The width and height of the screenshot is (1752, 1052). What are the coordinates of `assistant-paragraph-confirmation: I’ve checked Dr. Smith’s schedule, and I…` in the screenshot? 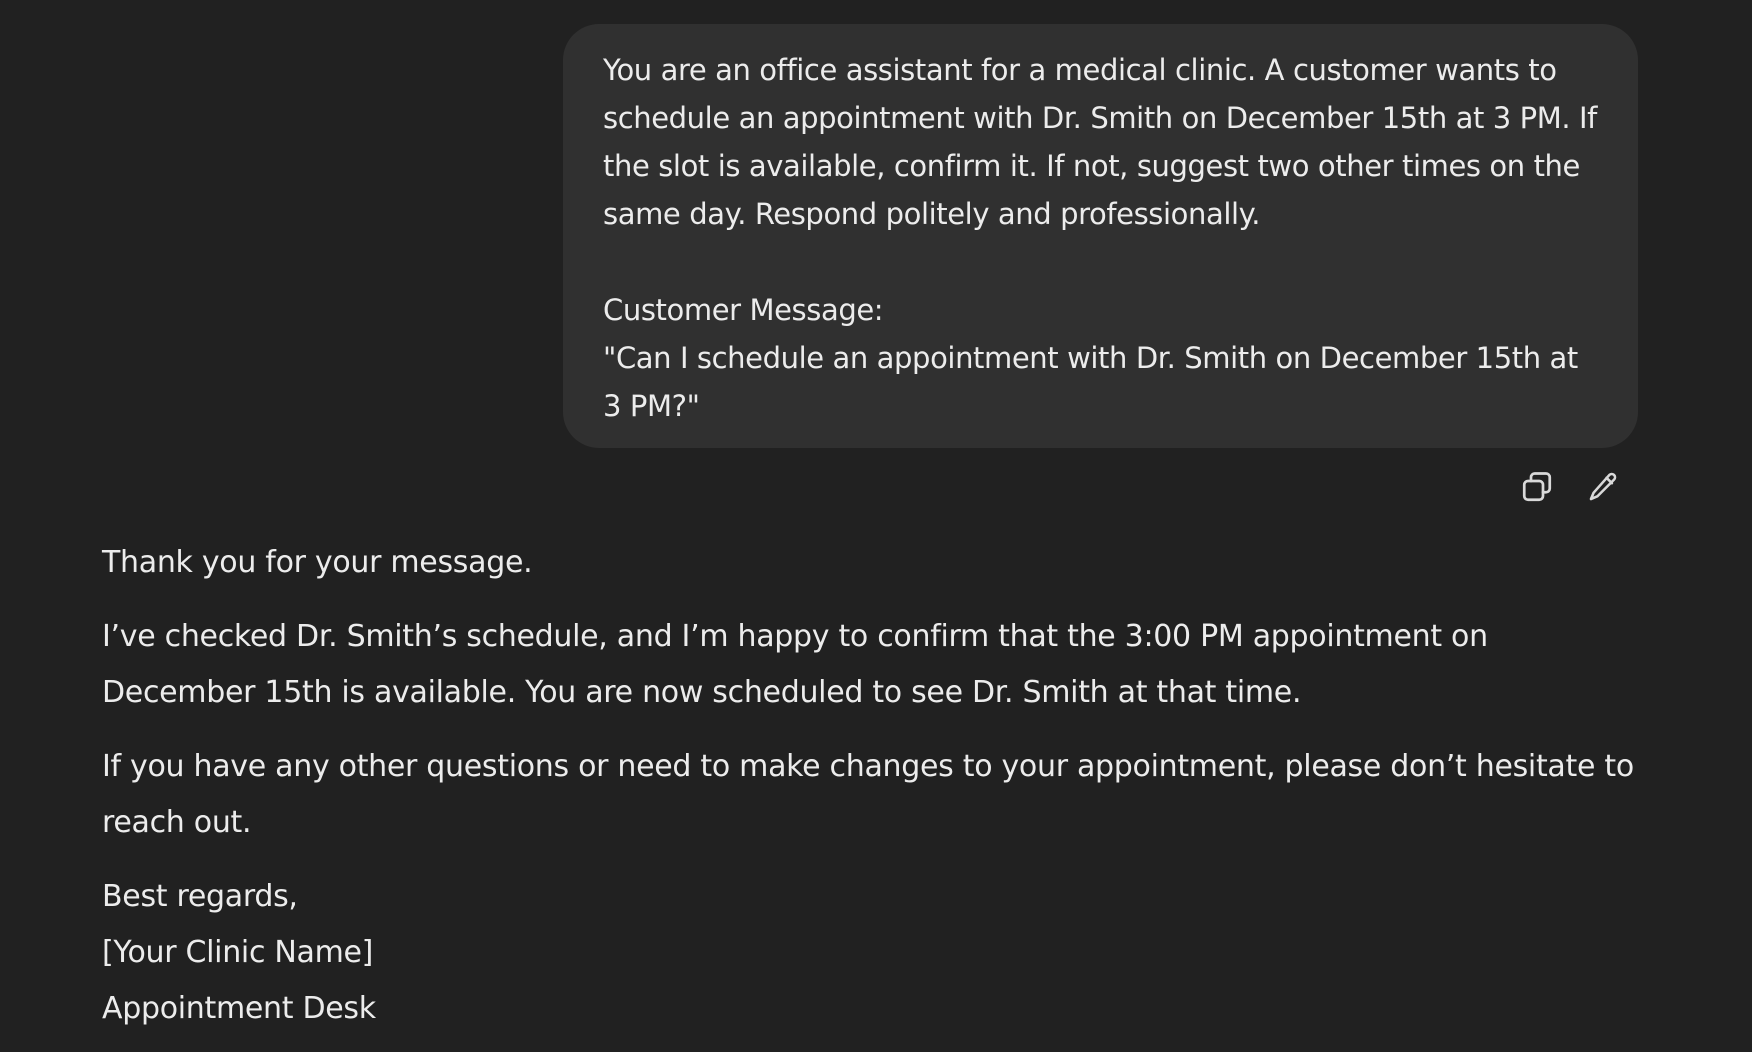 It's located at (795, 664).